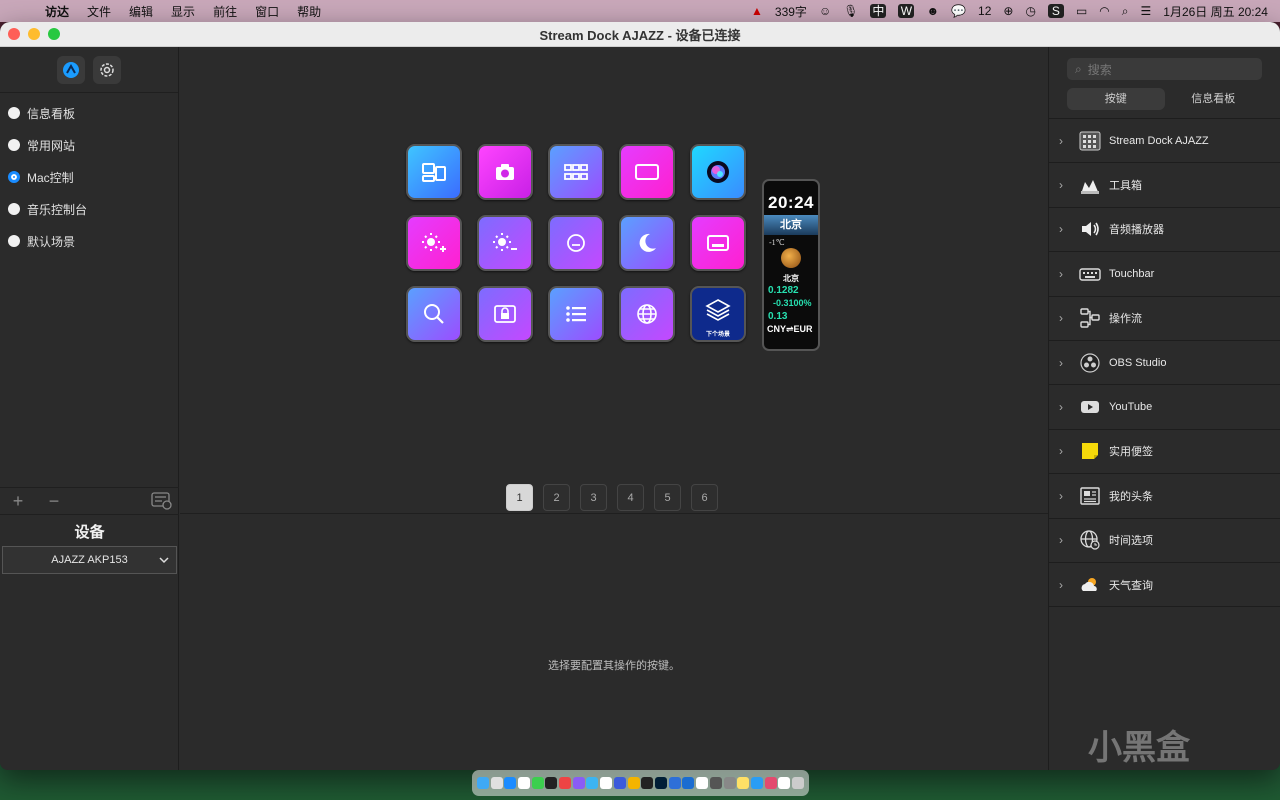 Image resolution: width=1280 pixels, height=800 pixels. What do you see at coordinates (1215, 11) in the screenshot?
I see `clock: 1月26日 周五 20:24` at bounding box center [1215, 11].